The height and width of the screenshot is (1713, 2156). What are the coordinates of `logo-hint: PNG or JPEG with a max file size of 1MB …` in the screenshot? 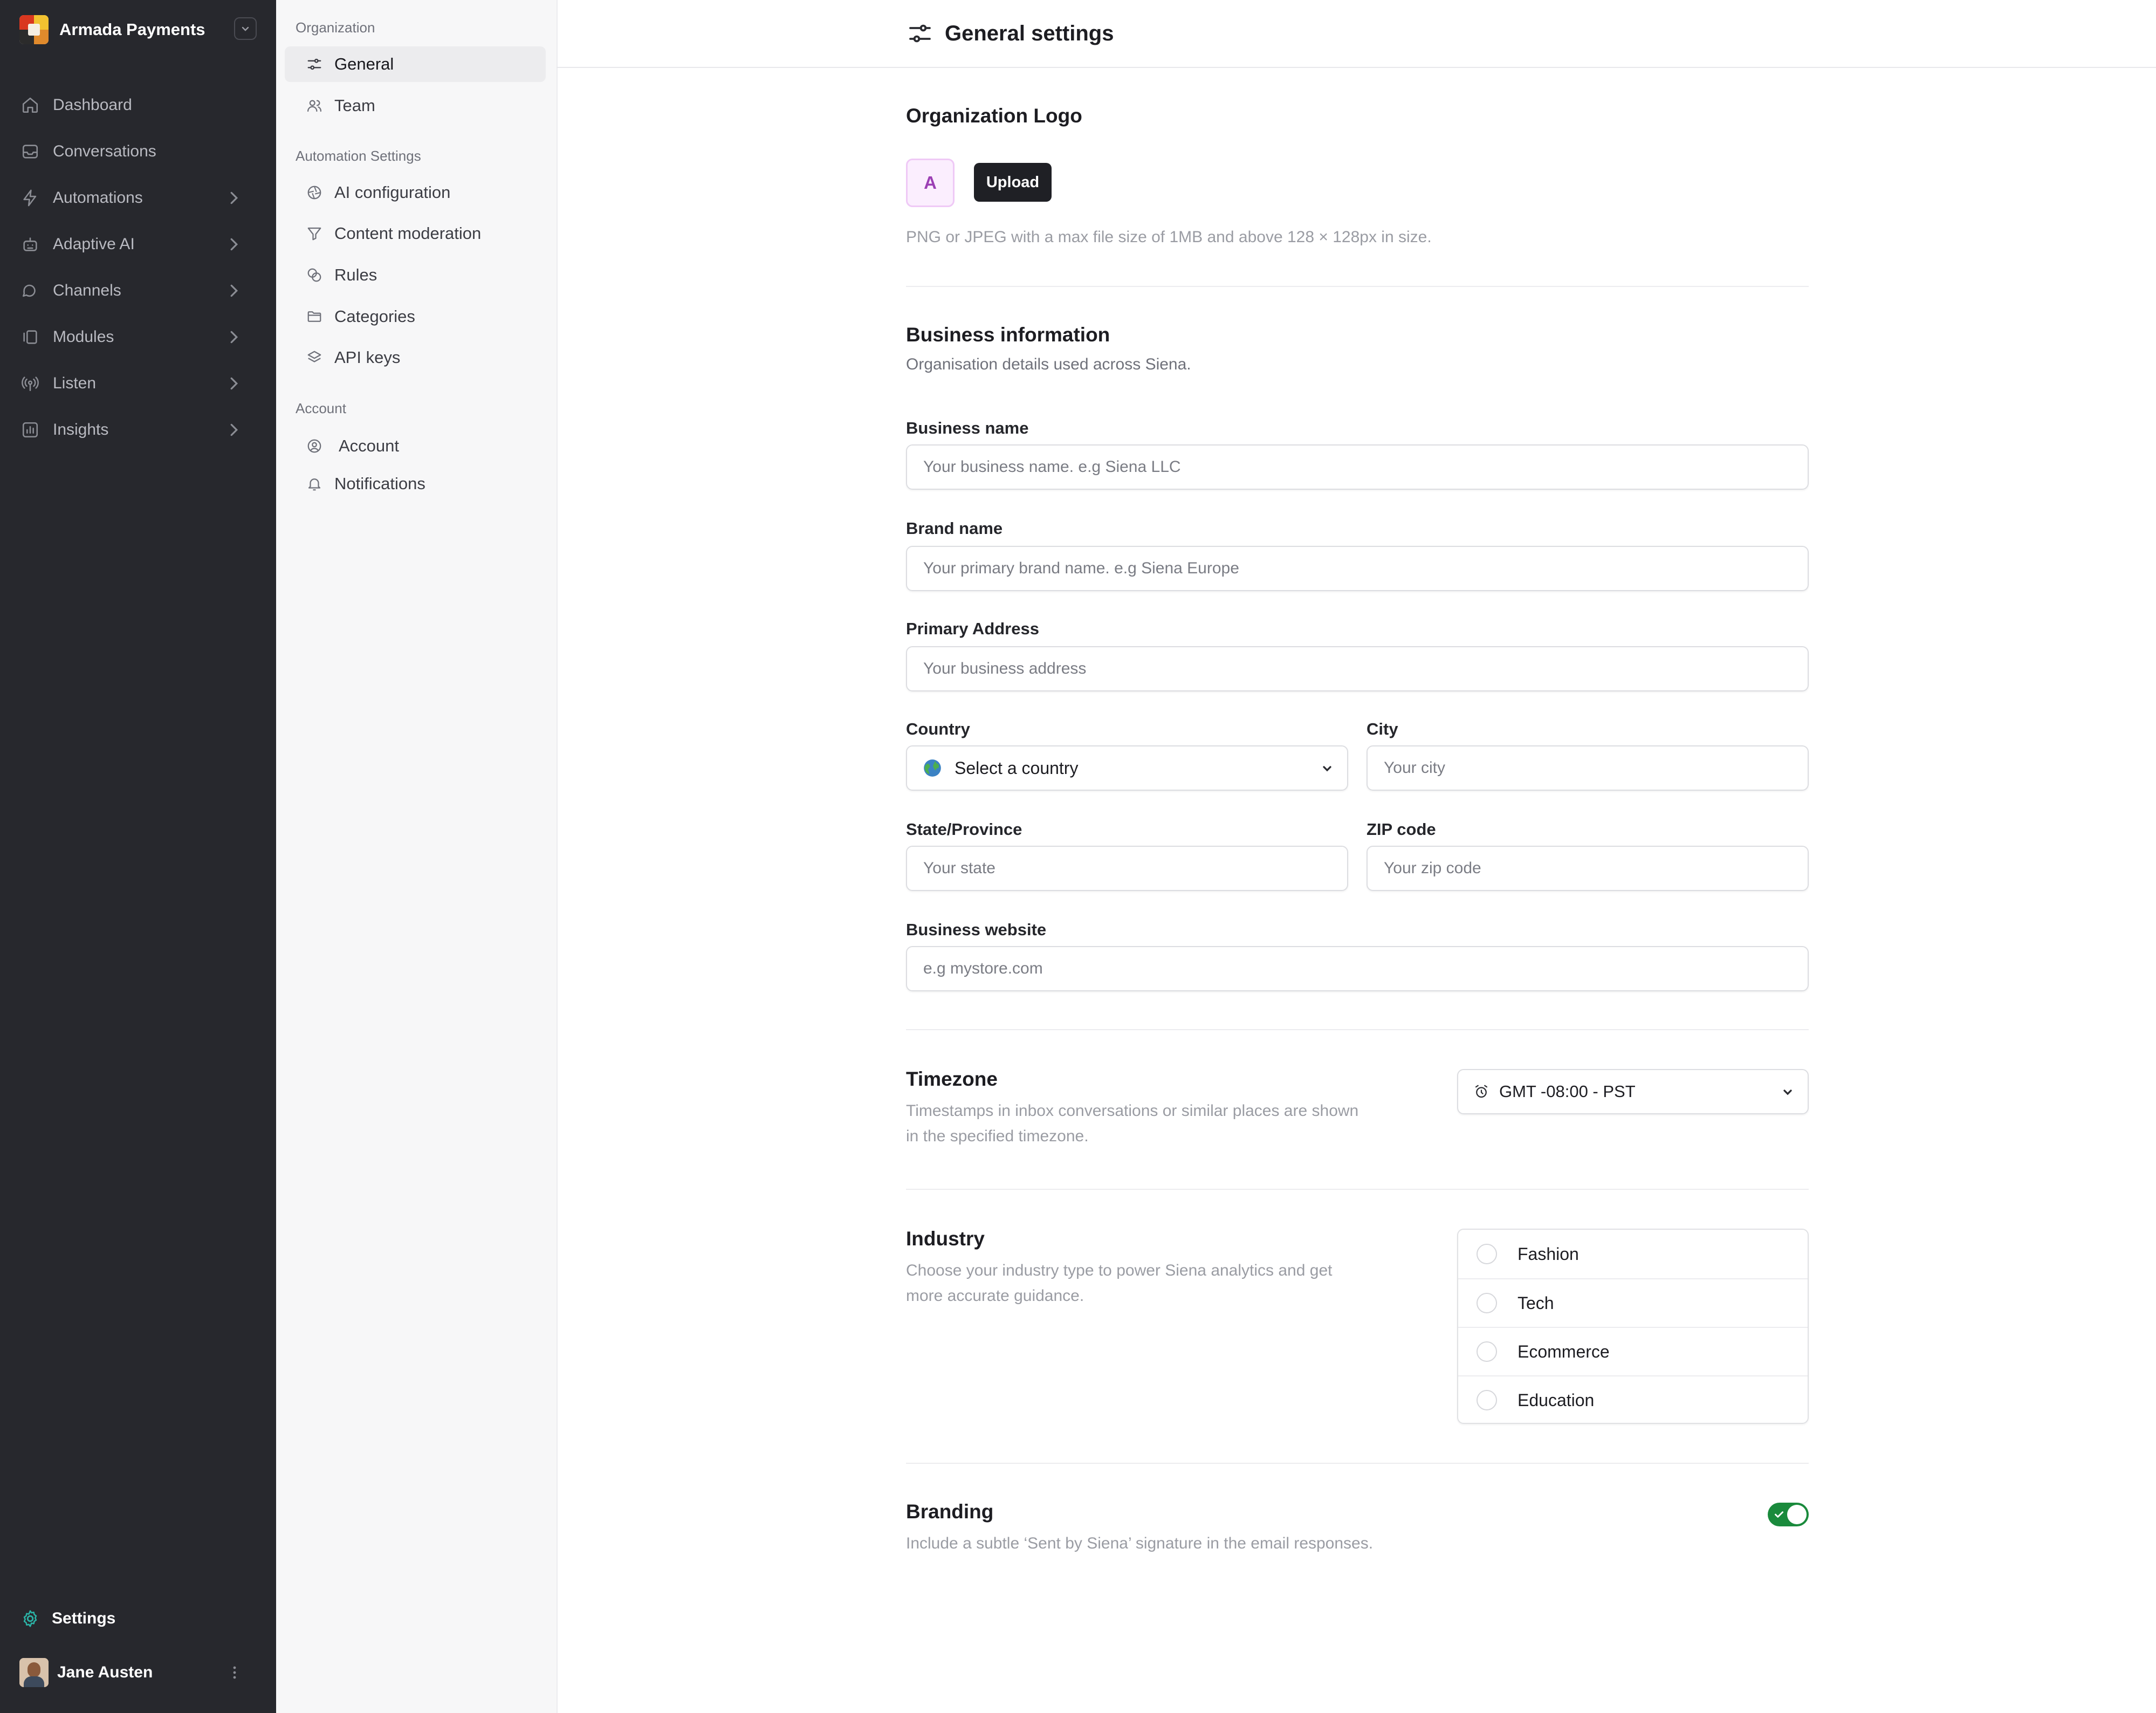 It's located at (1169, 237).